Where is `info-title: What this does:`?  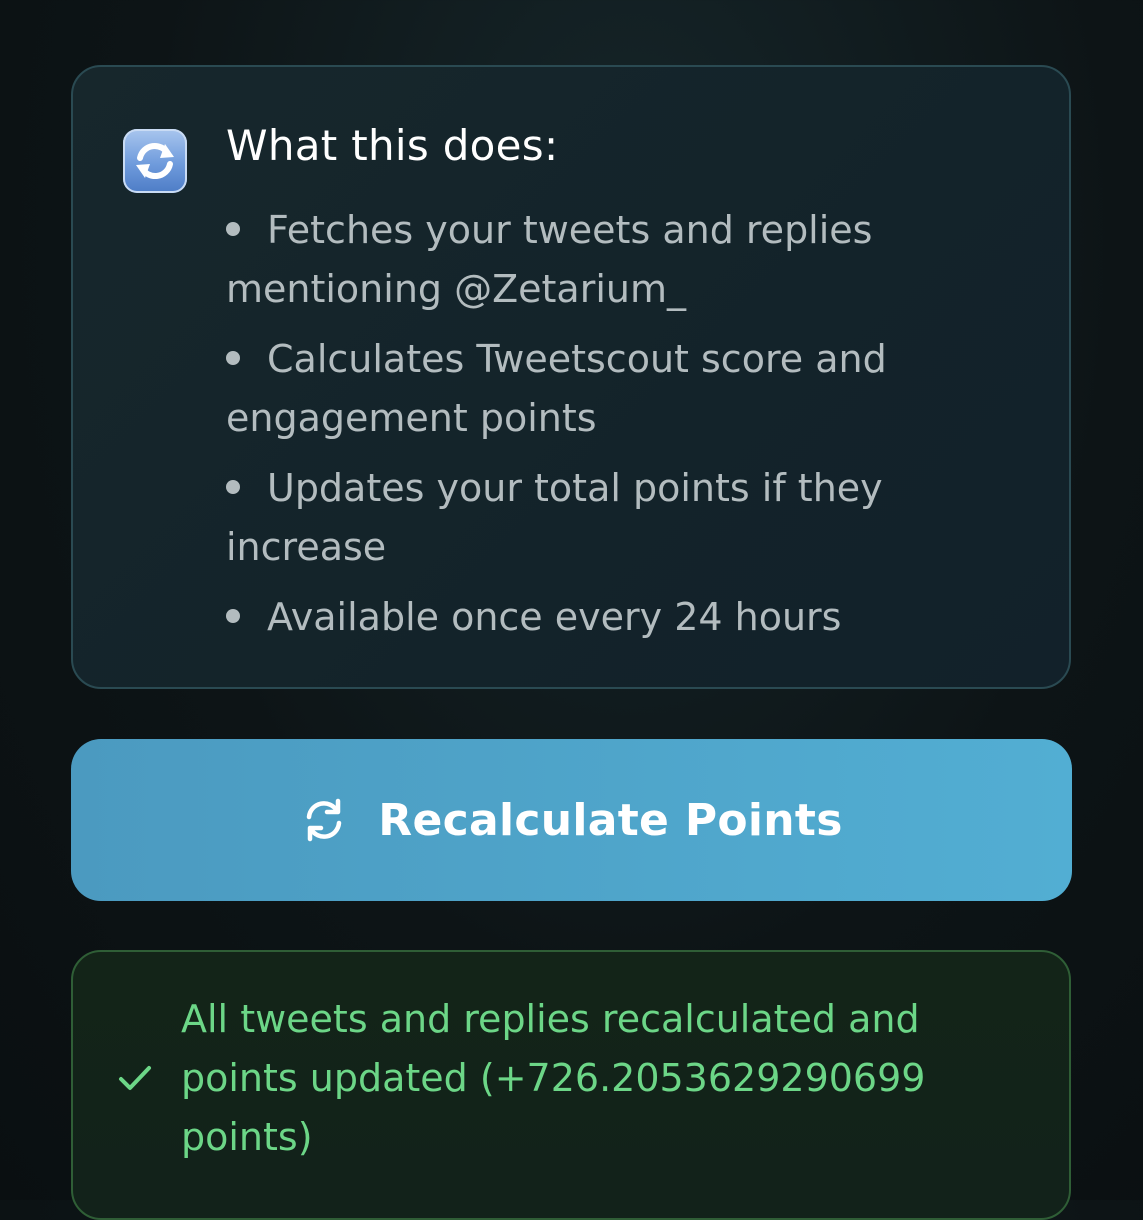 info-title: What this does: is located at coordinates (392, 145).